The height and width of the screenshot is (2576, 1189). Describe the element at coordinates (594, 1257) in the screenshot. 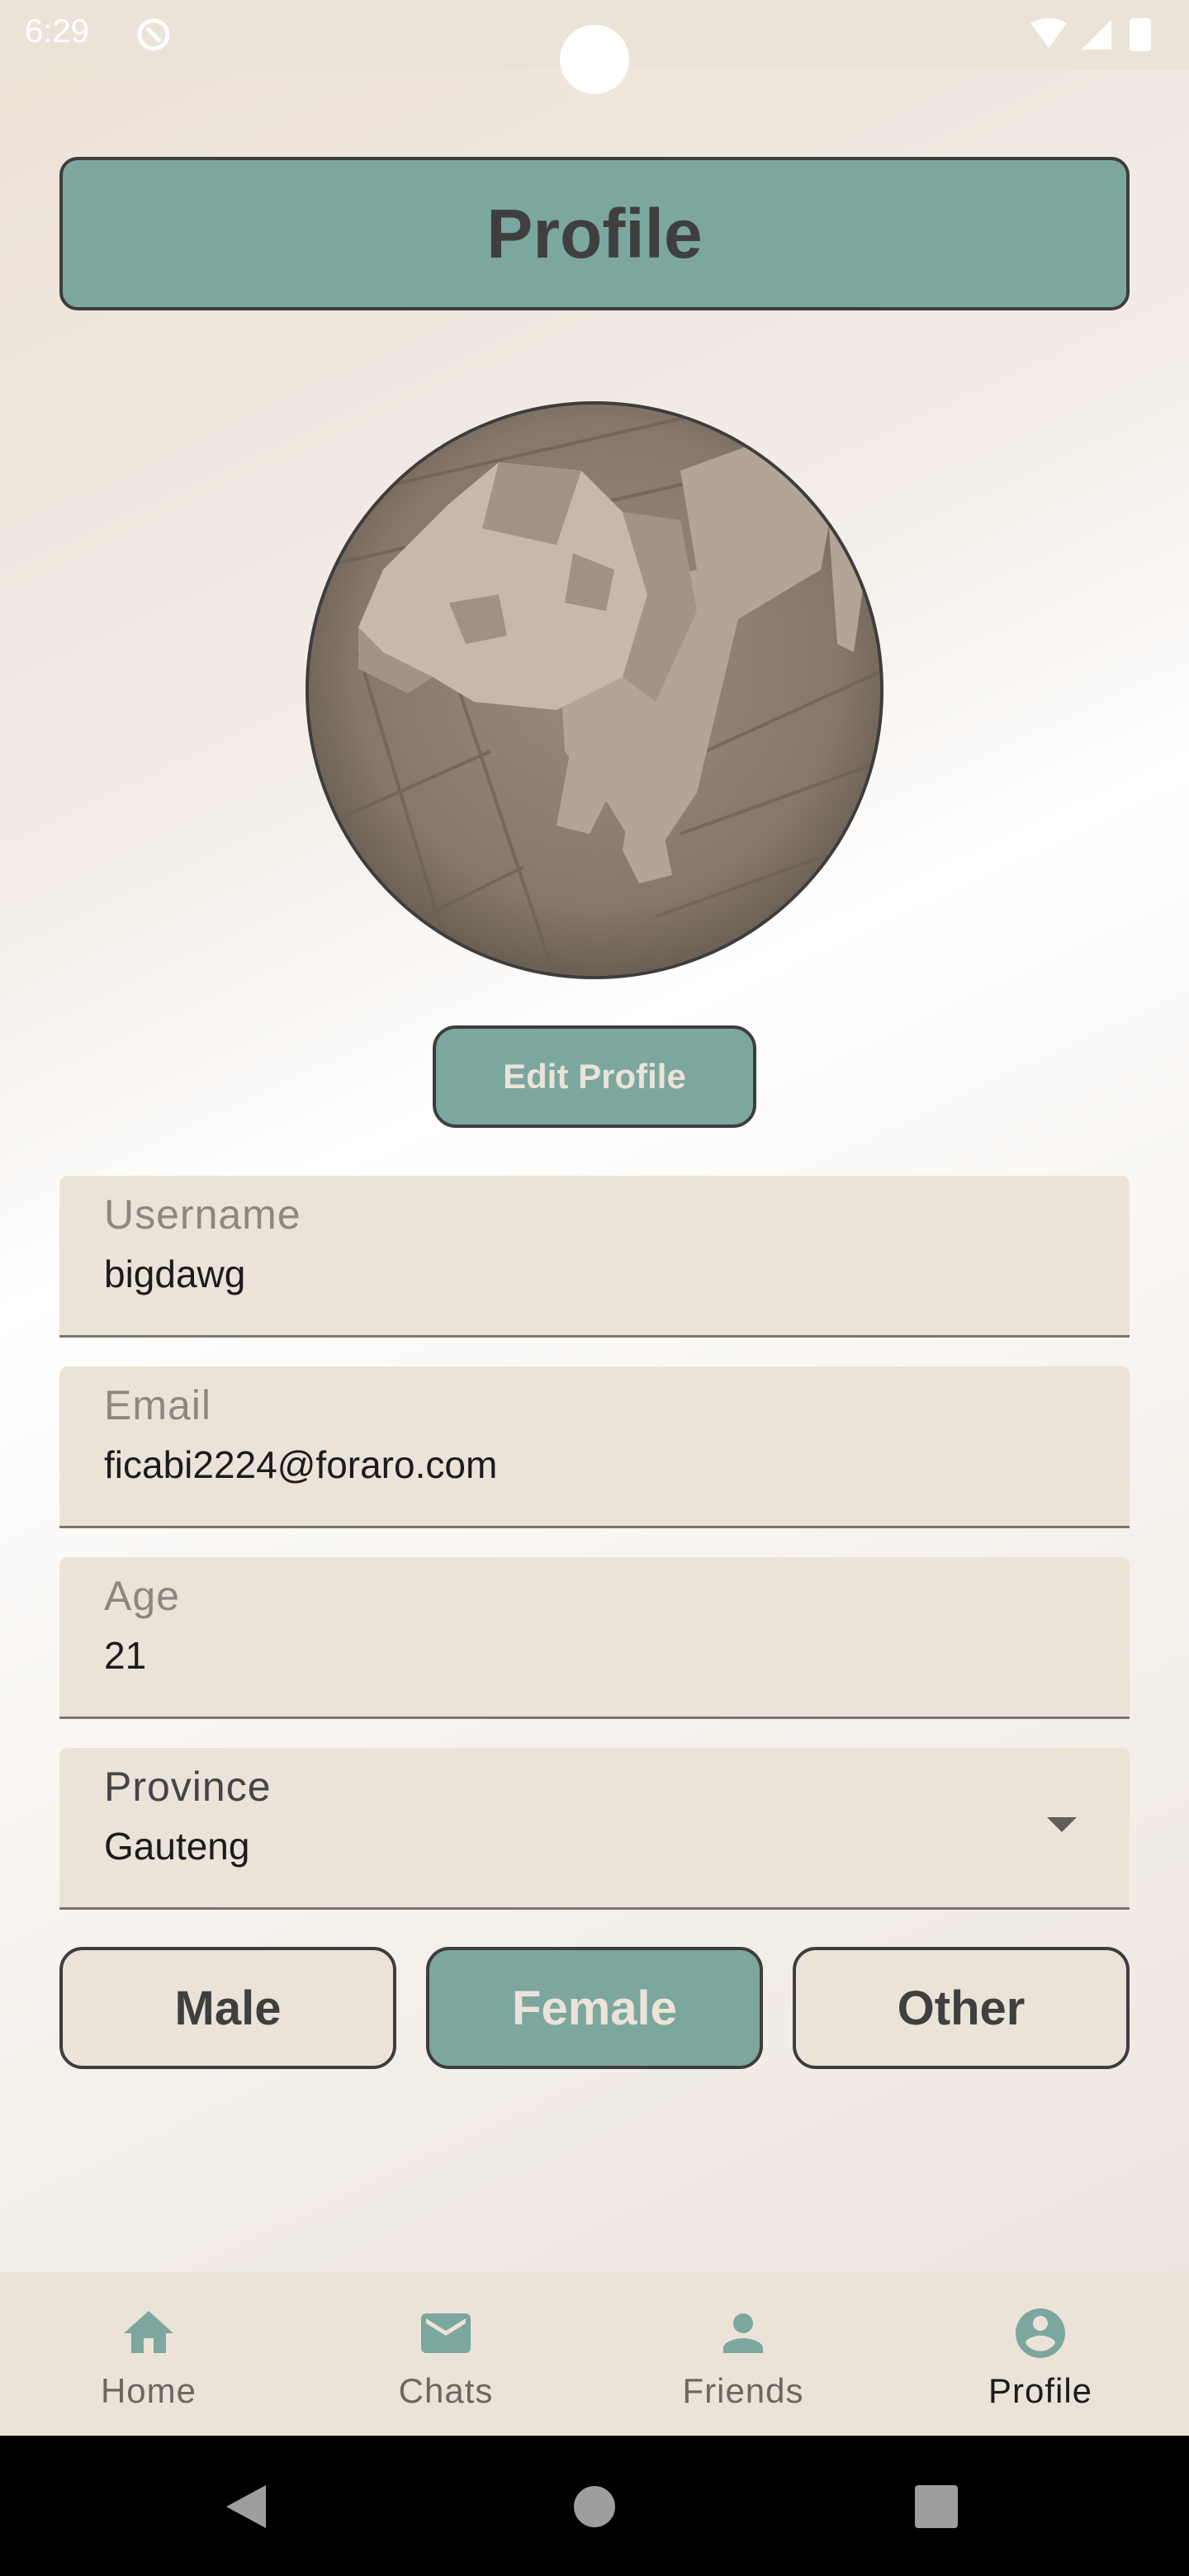

I see `username-field: Username bigdawg` at that location.